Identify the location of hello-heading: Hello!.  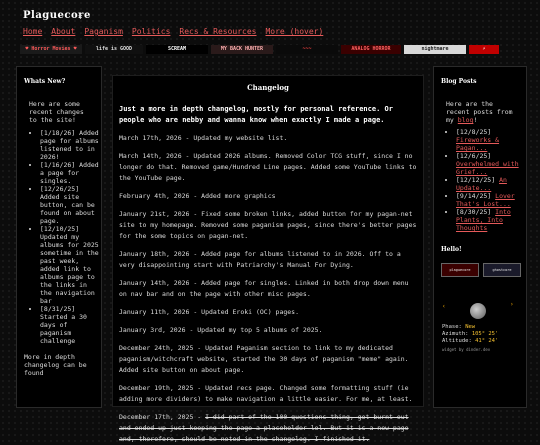
(451, 249).